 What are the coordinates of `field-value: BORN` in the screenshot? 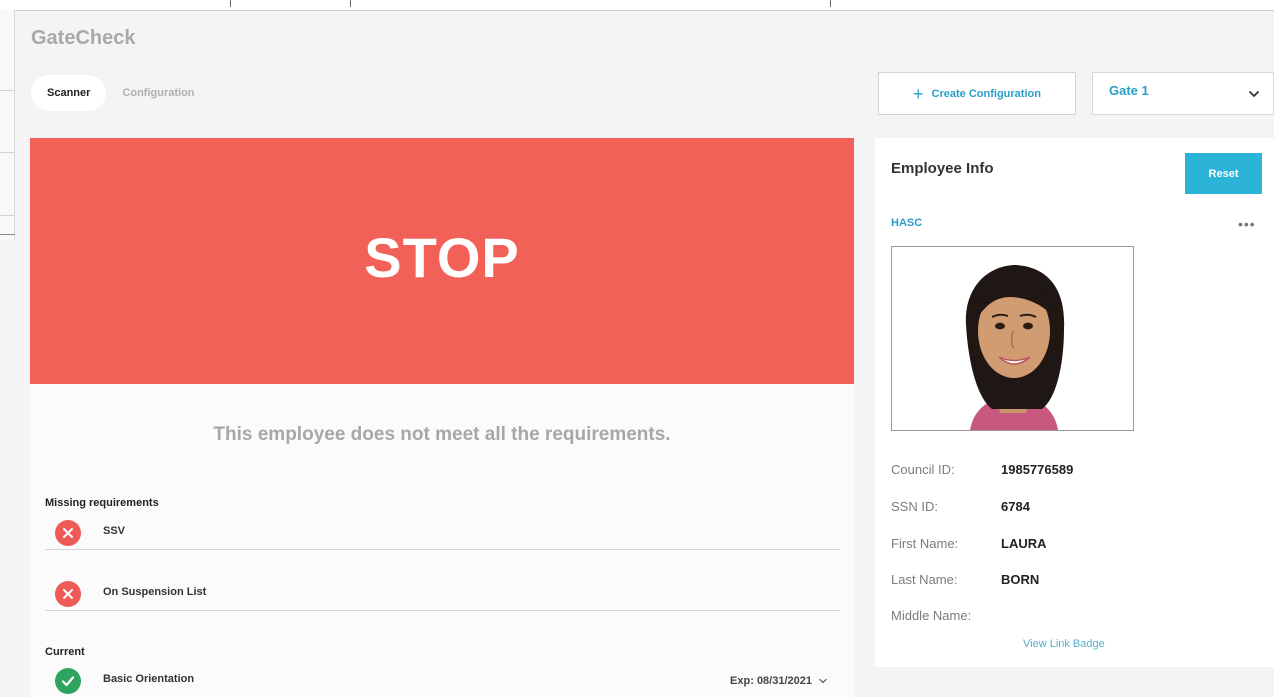 It's located at (1020, 579).